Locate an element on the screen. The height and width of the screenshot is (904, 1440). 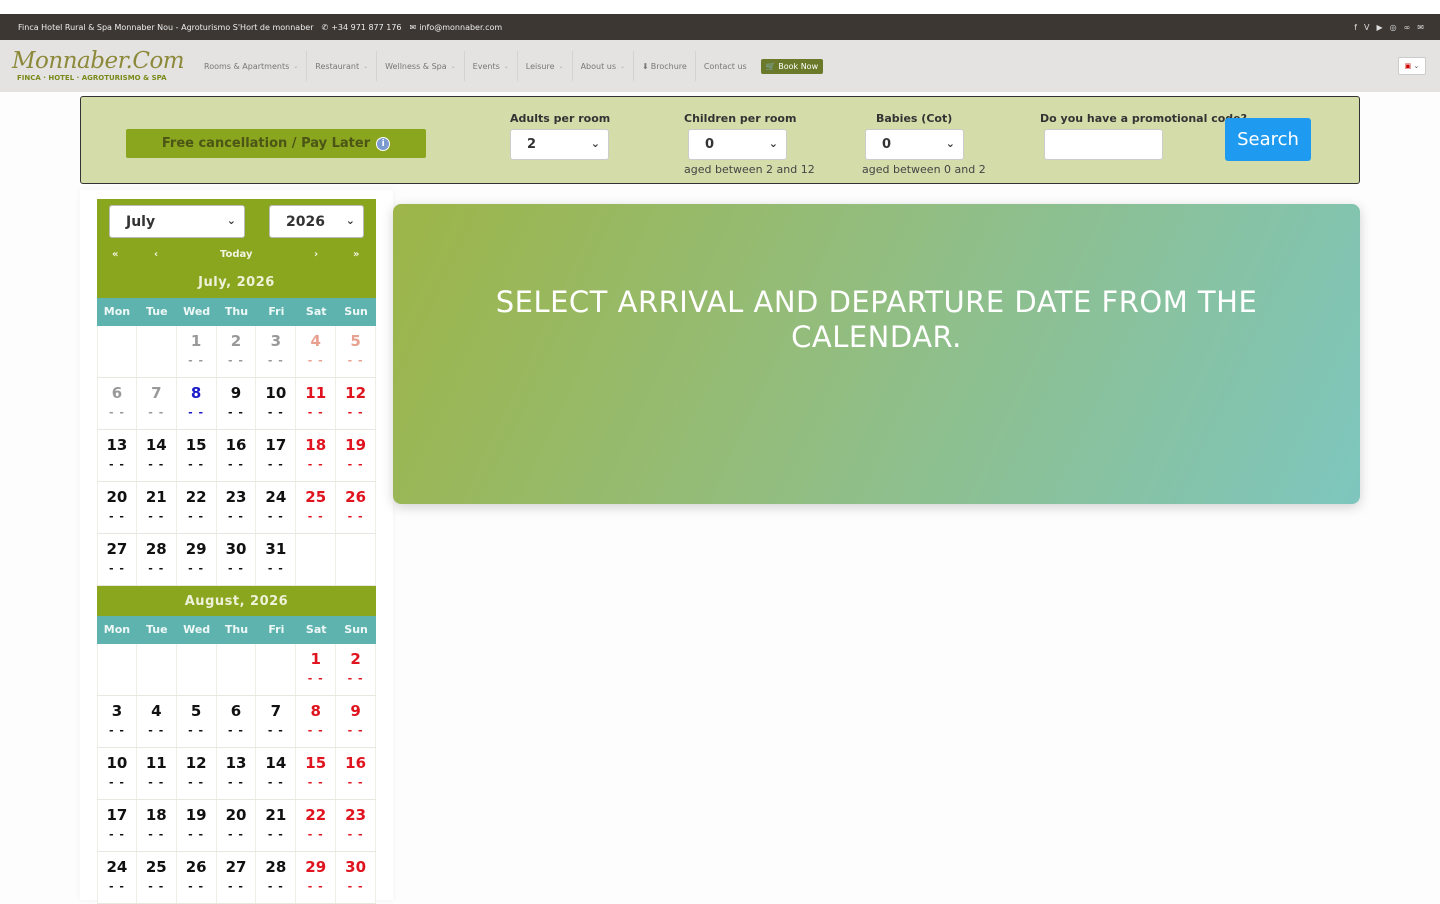
calendar-day: 7 - - is located at coordinates (276, 721).